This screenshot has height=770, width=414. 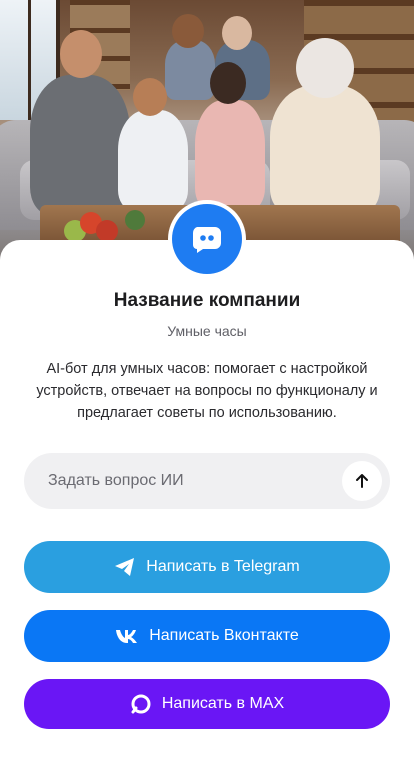 What do you see at coordinates (207, 331) in the screenshot?
I see `company-subtitle: Умные часы` at bounding box center [207, 331].